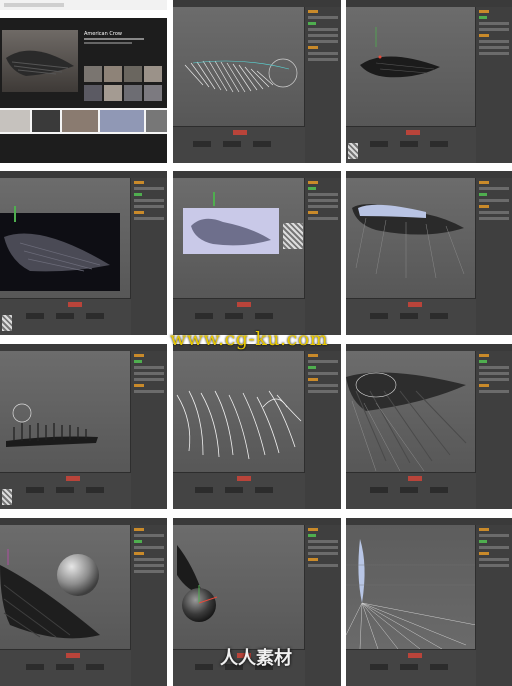  I want to click on tile-feather-curves, so click(257, 81).